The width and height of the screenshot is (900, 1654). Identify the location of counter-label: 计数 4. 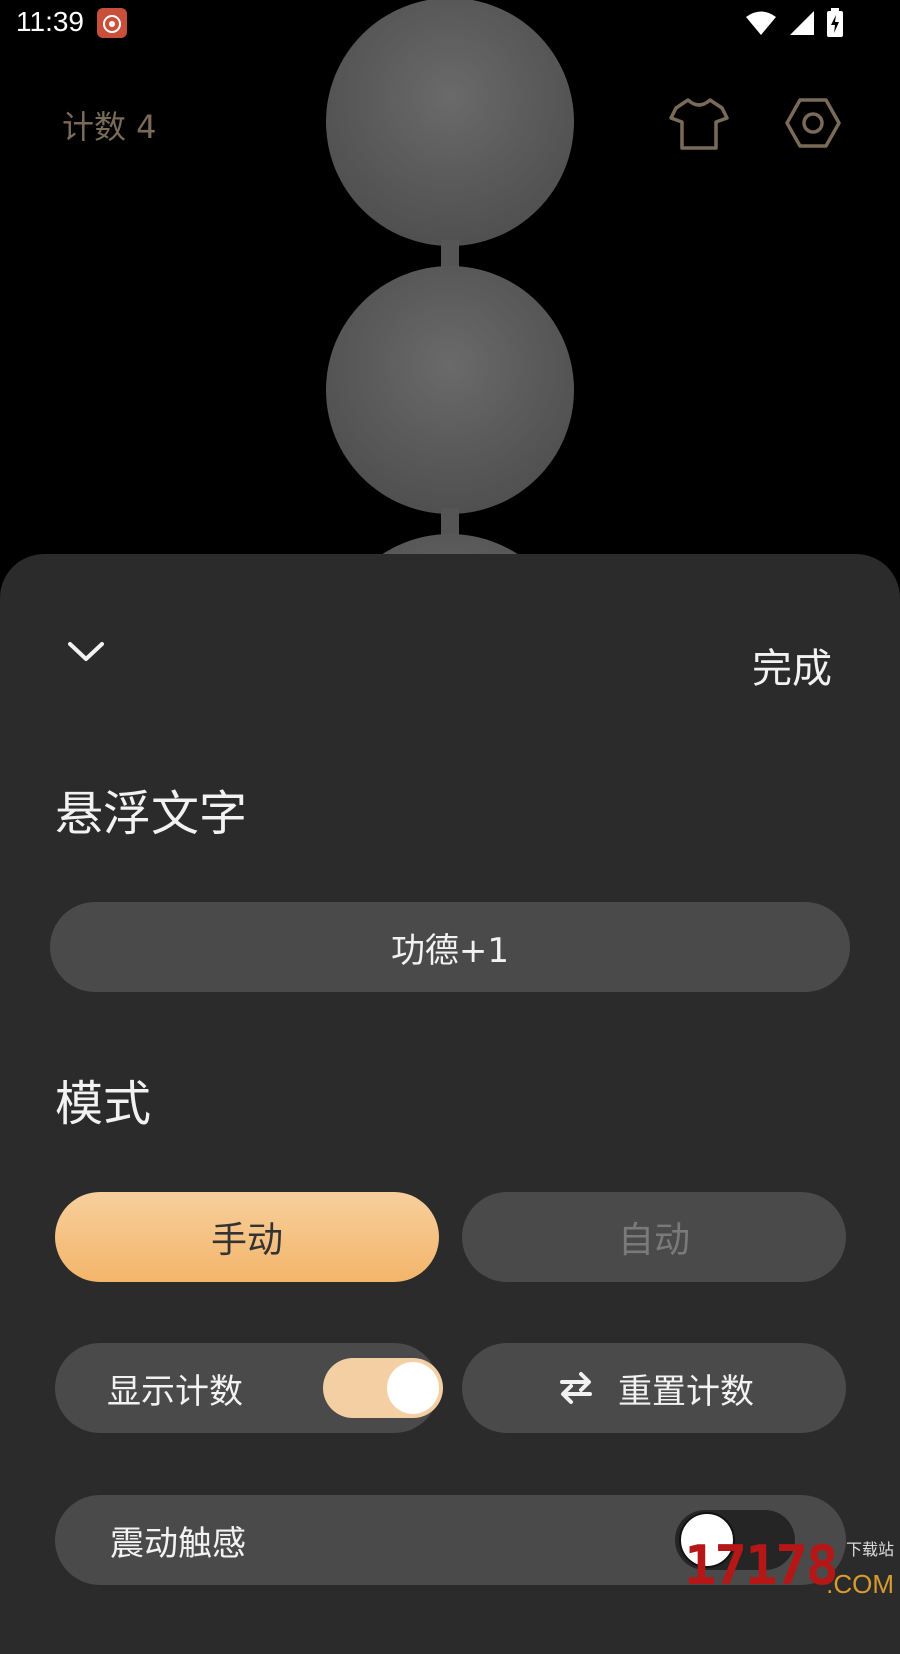
(109, 127).